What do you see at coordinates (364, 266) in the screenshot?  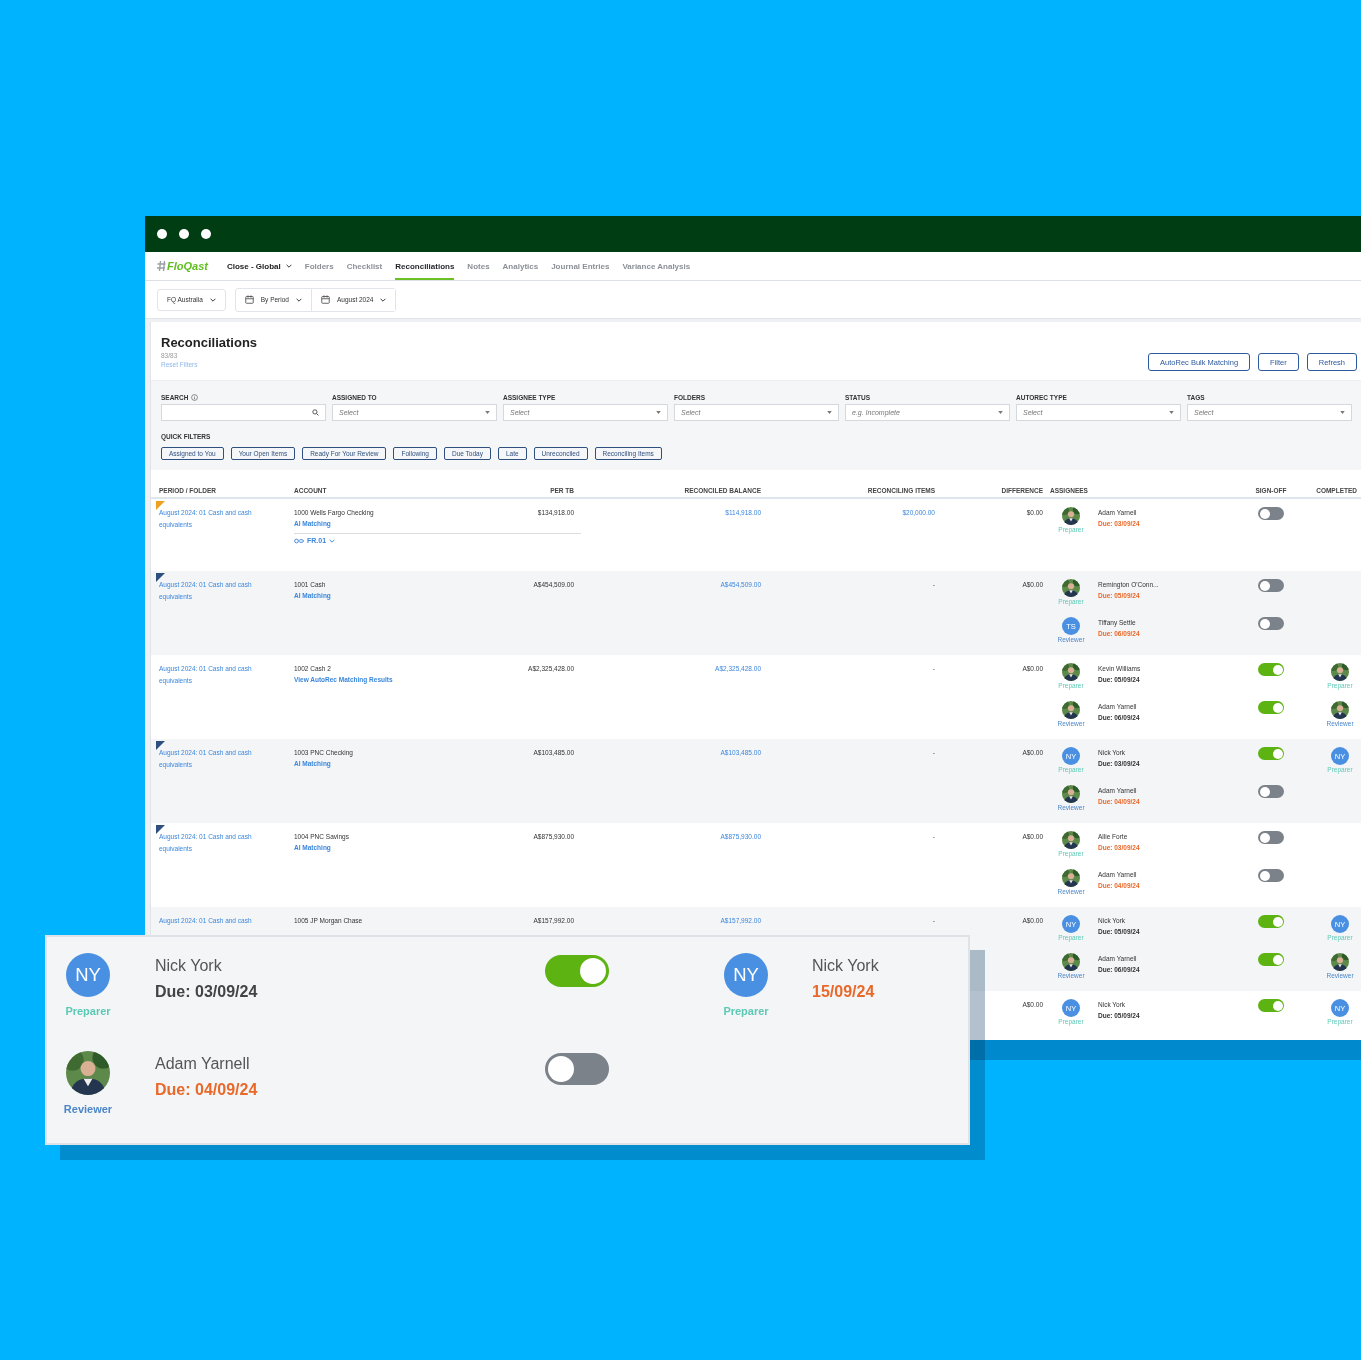 I see `nav-tab: Checklist` at bounding box center [364, 266].